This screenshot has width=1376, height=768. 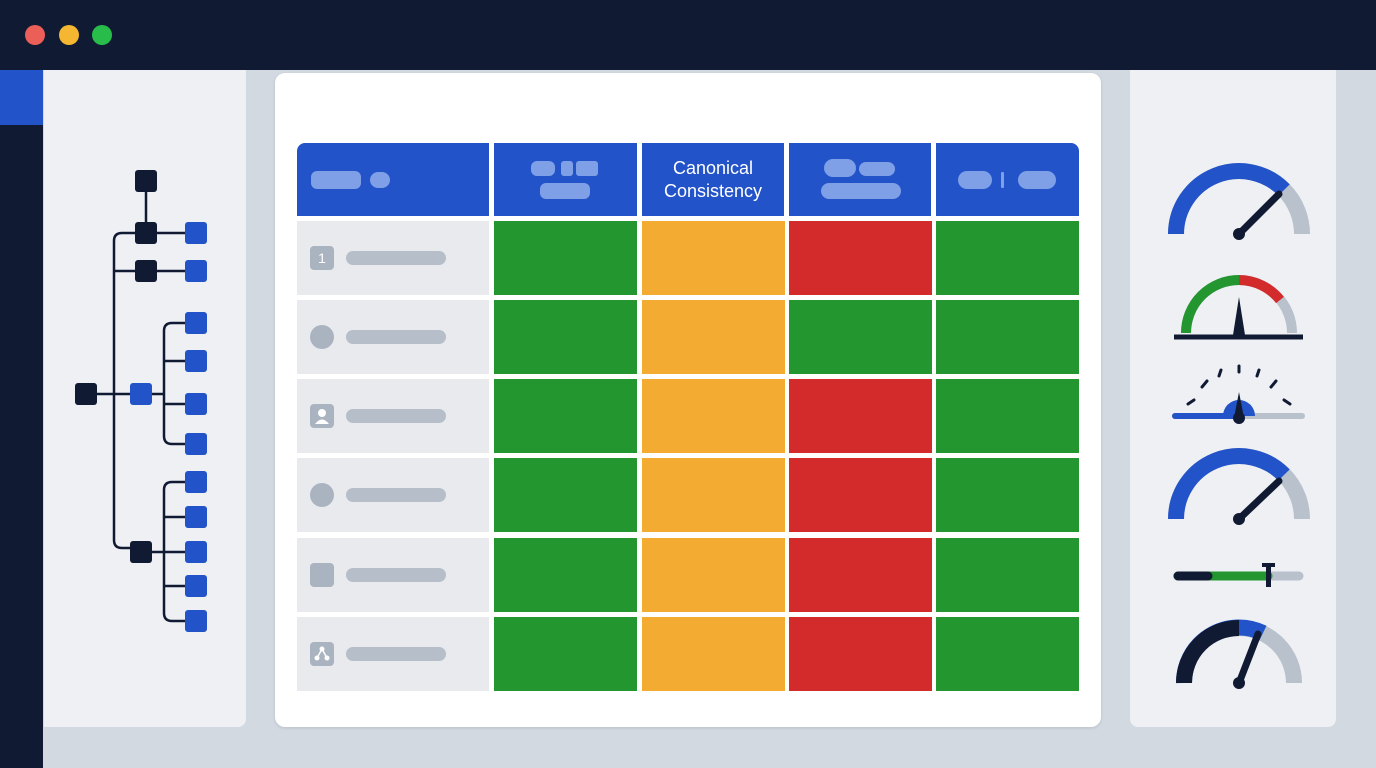 What do you see at coordinates (1238, 575) in the screenshot?
I see `progress-slider-icon` at bounding box center [1238, 575].